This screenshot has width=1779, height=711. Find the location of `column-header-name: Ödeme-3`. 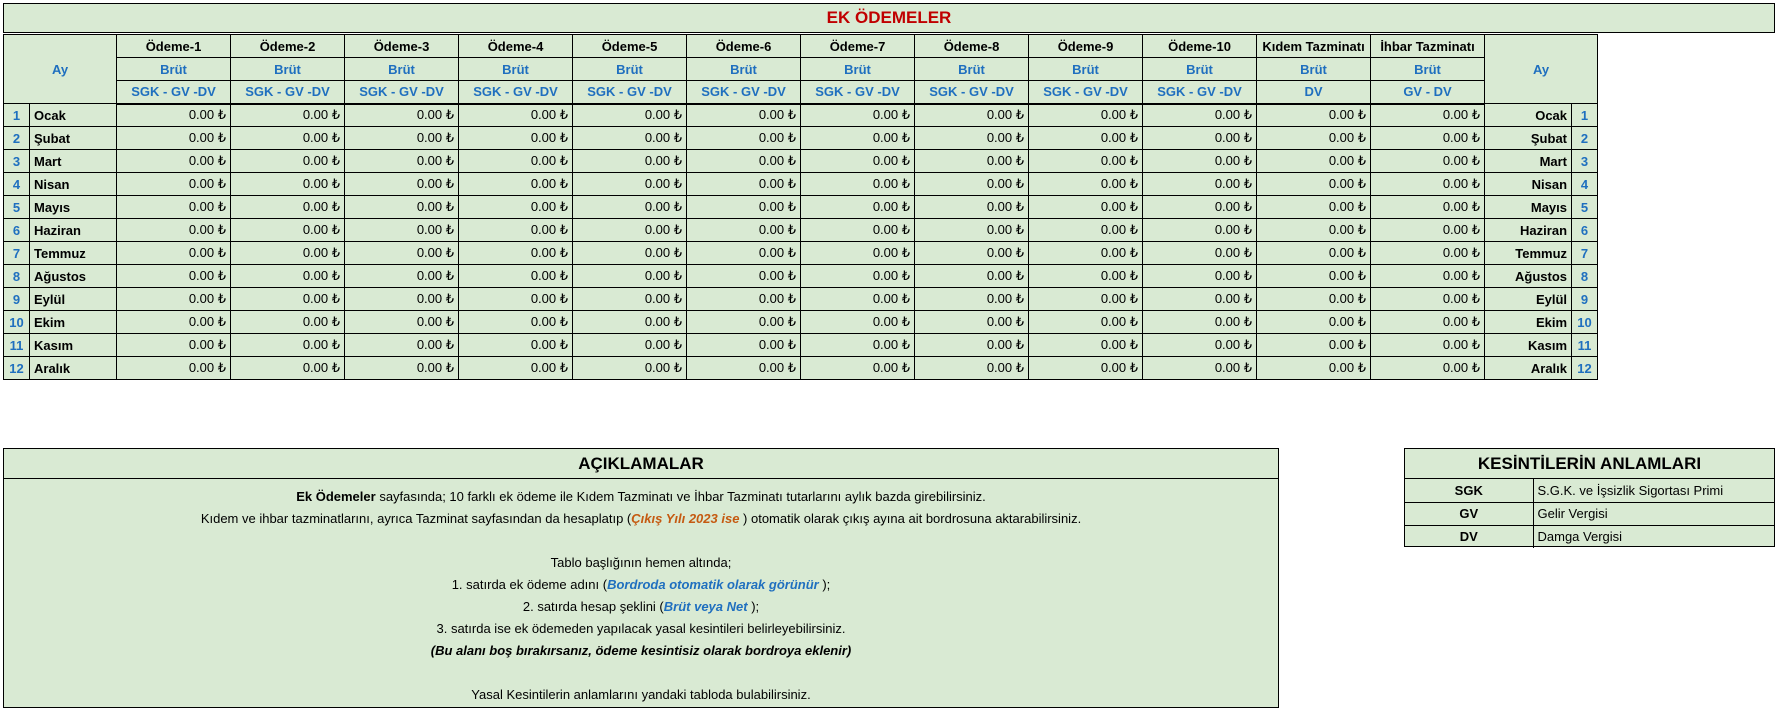

column-header-name: Ödeme-3 is located at coordinates (402, 46).